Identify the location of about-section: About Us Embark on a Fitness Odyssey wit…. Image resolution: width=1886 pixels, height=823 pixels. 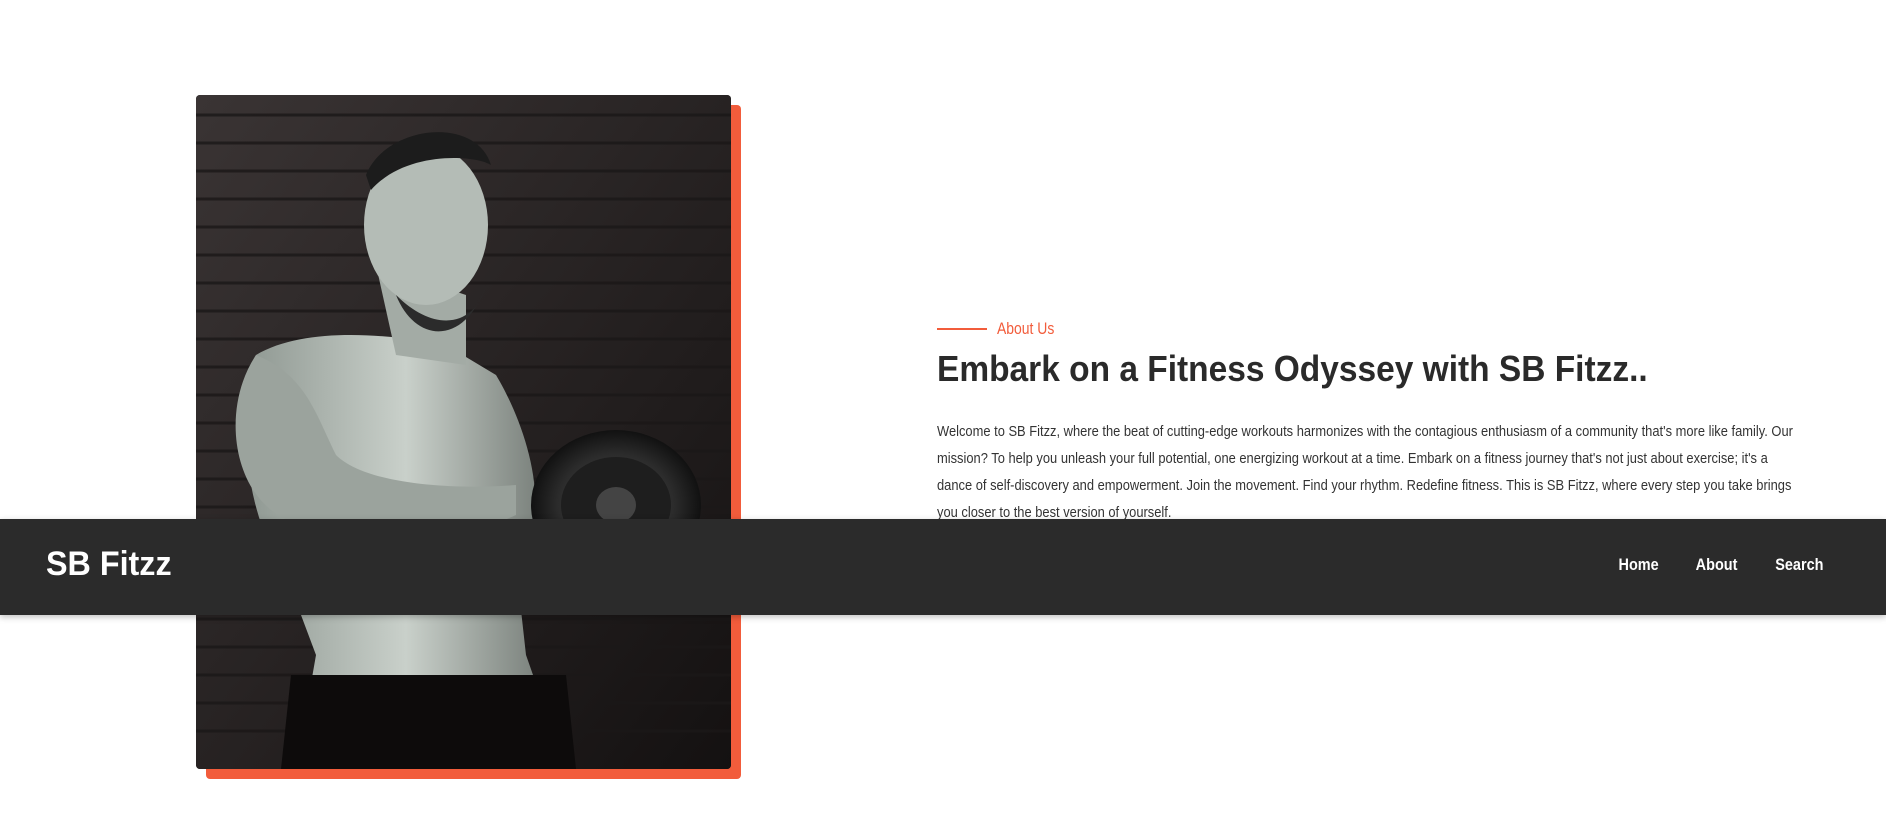
(1367, 421).